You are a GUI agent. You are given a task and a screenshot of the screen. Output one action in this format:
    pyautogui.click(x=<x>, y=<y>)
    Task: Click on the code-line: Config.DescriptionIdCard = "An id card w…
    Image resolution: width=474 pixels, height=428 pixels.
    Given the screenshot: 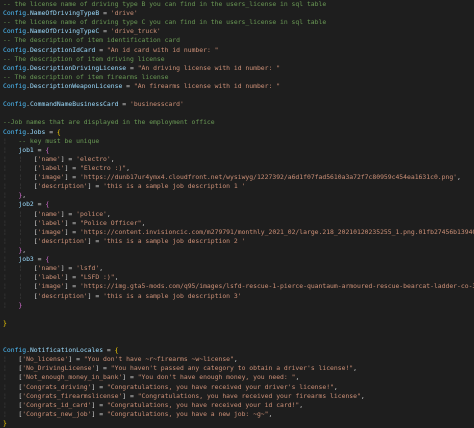 What is the action you would take?
    pyautogui.click(x=237, y=50)
    